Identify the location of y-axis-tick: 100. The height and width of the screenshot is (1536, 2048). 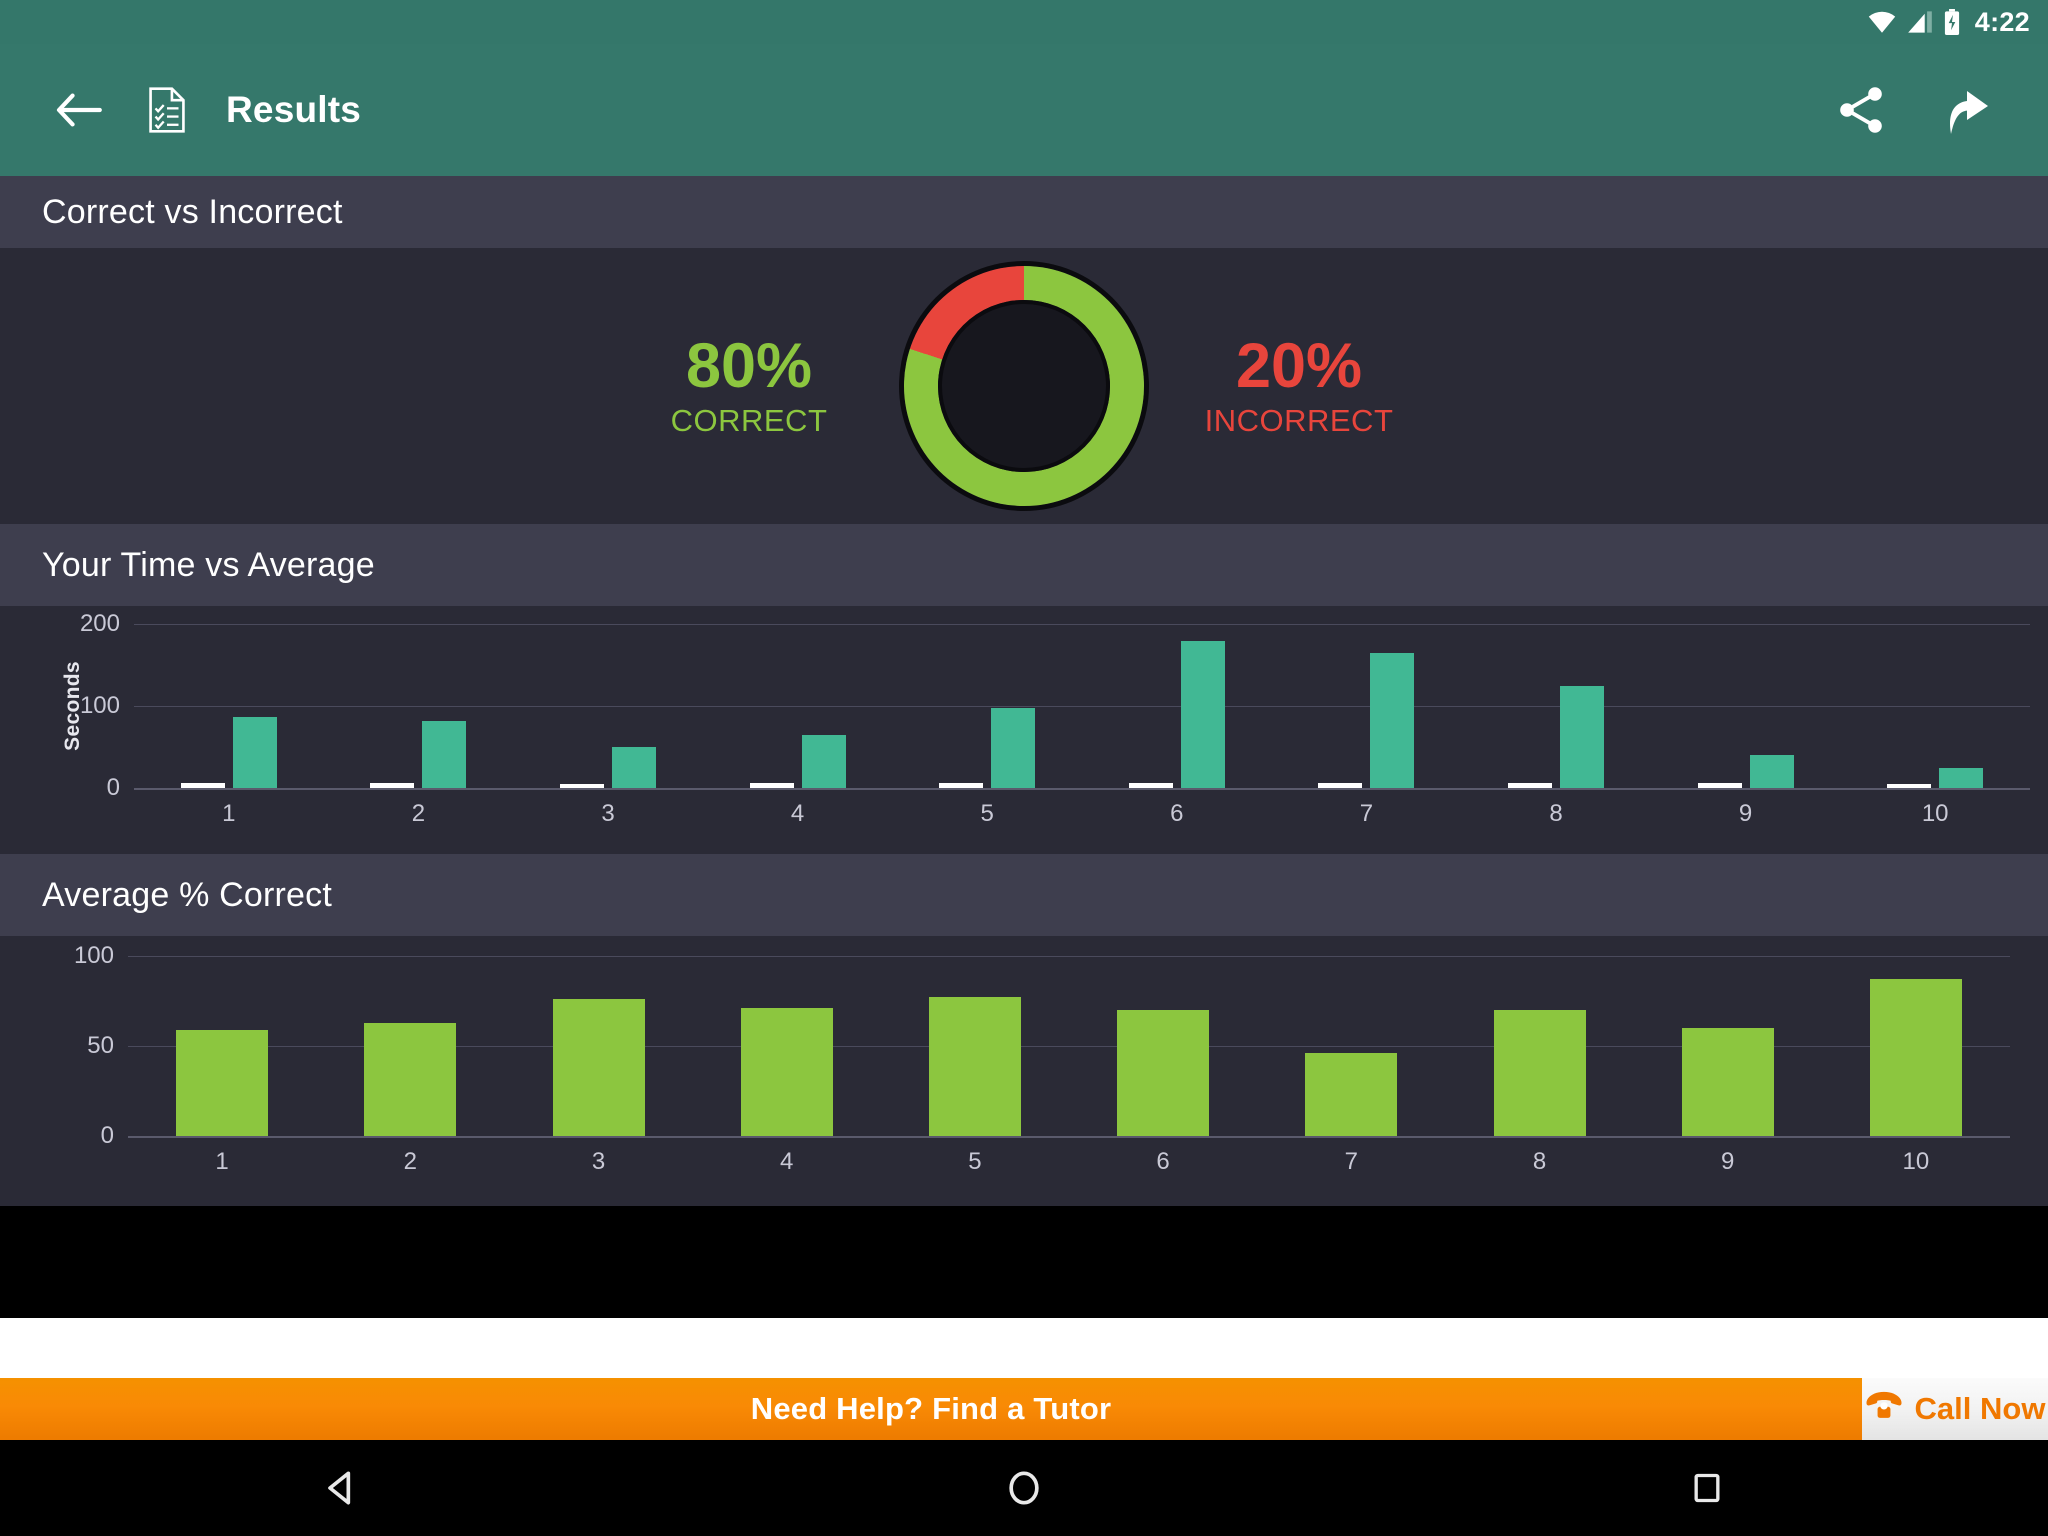
(93, 955).